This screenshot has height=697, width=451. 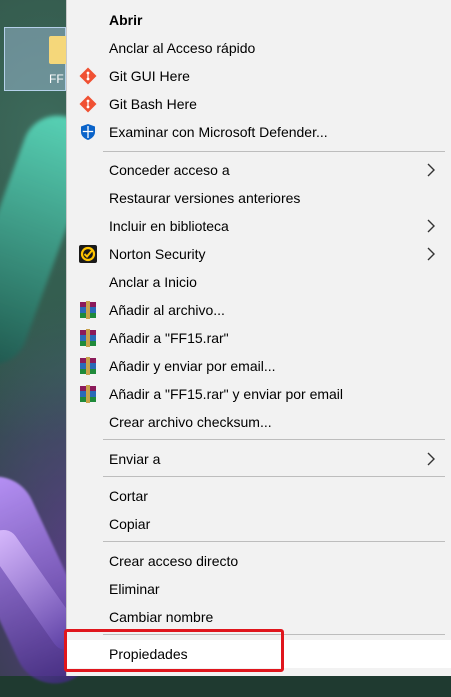 I want to click on menu-item-label: Norton Security, so click(x=157, y=254).